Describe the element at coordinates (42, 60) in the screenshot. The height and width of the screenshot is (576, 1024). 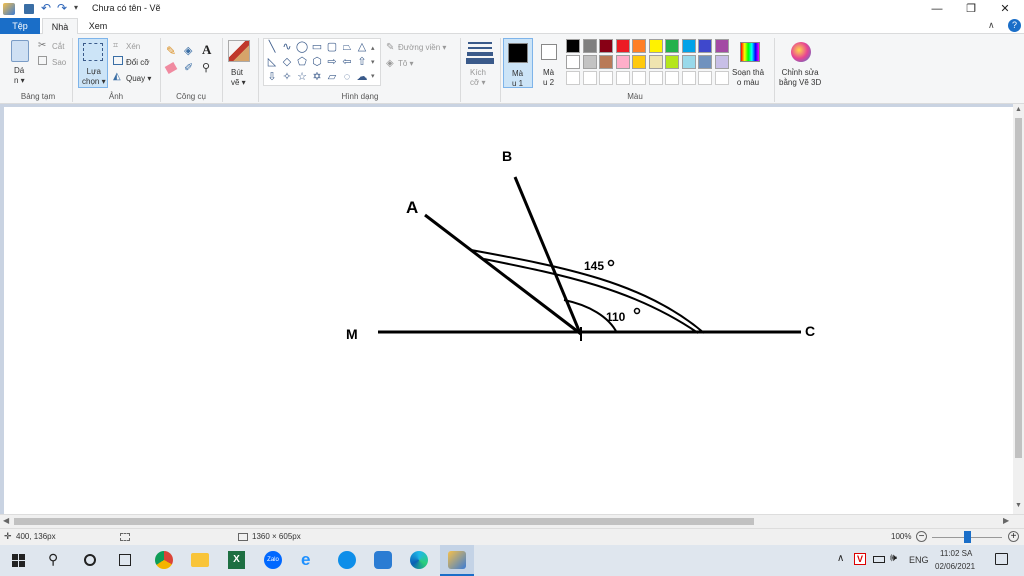
I see `copy-icon` at that location.